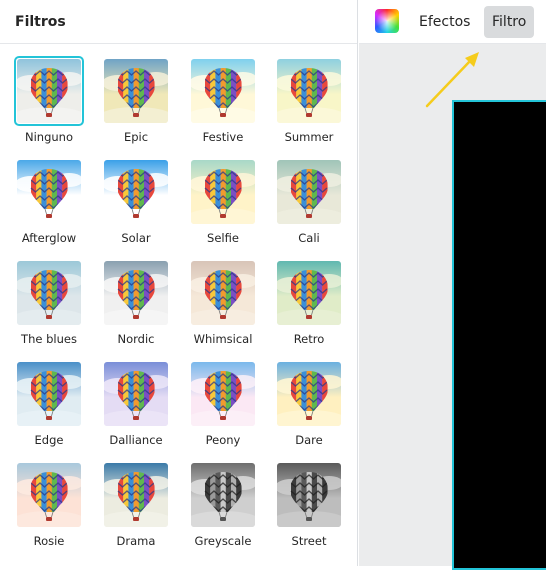 The image size is (546, 570). I want to click on filter-label: Summer, so click(309, 137).